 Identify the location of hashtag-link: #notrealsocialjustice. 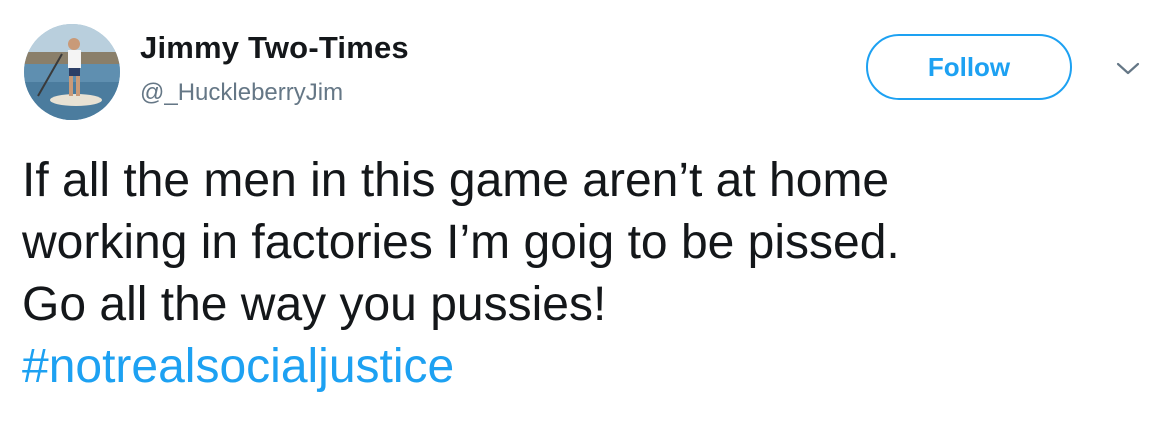
(238, 366).